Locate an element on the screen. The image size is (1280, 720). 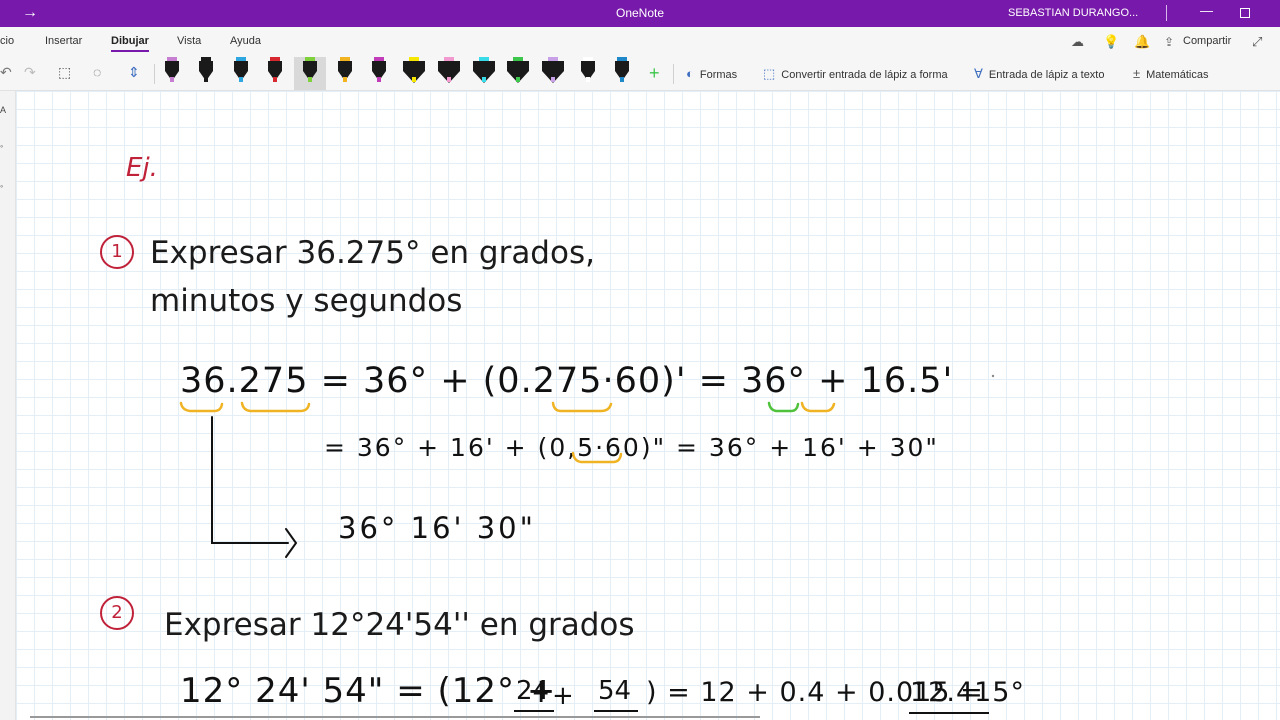
add-pen-icon: + is located at coordinates (654, 73).